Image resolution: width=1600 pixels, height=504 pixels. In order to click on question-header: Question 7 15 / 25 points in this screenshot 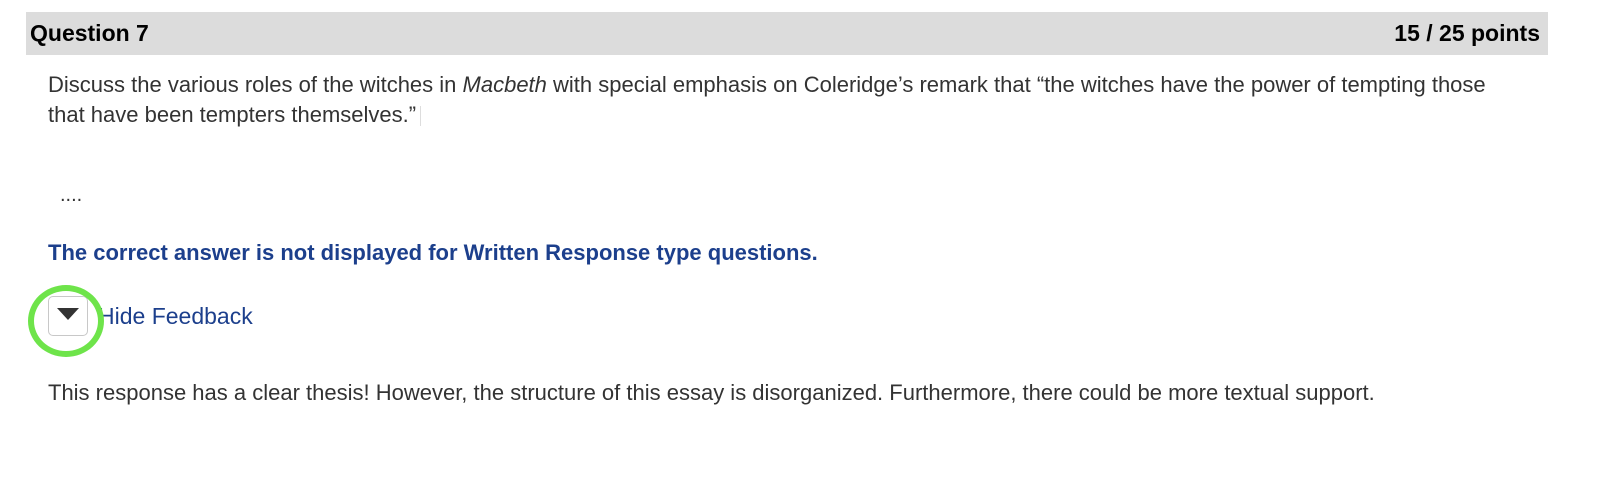, I will do `click(787, 33)`.